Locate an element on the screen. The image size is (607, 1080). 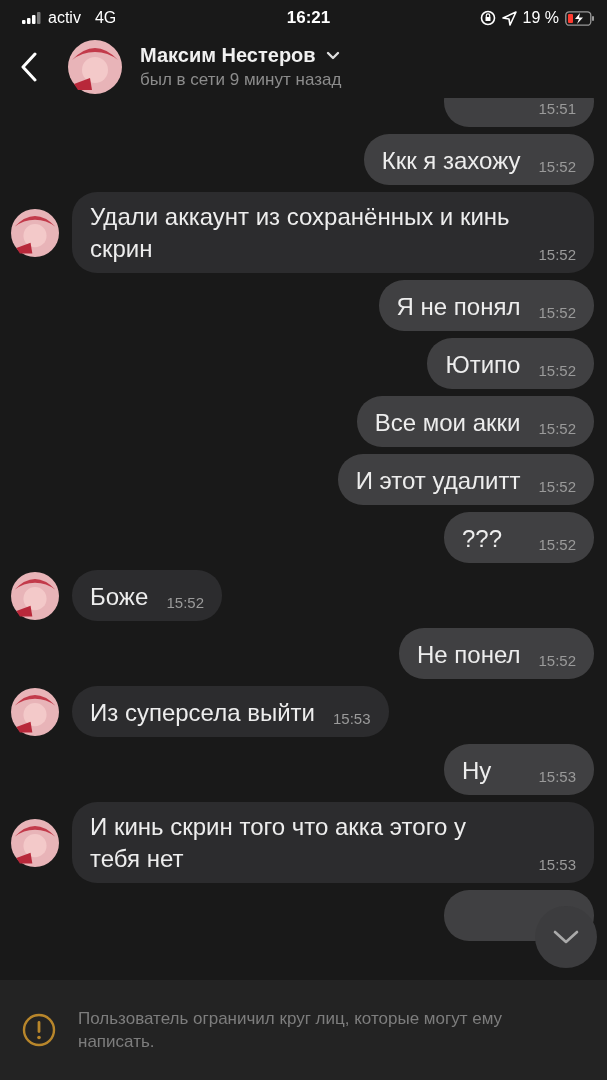
warning-icon is located at coordinates (39, 1030).